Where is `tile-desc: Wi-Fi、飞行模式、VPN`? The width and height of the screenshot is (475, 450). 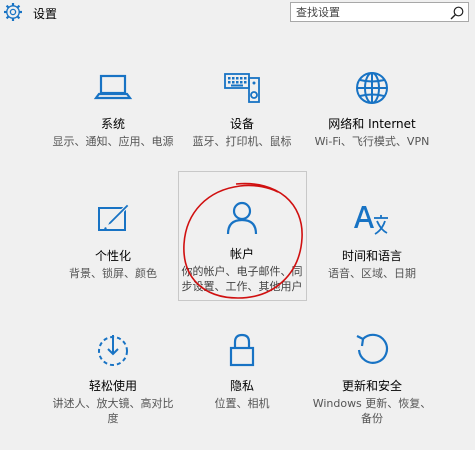
tile-desc: Wi-Fi、飞行模式、VPN is located at coordinates (372, 141).